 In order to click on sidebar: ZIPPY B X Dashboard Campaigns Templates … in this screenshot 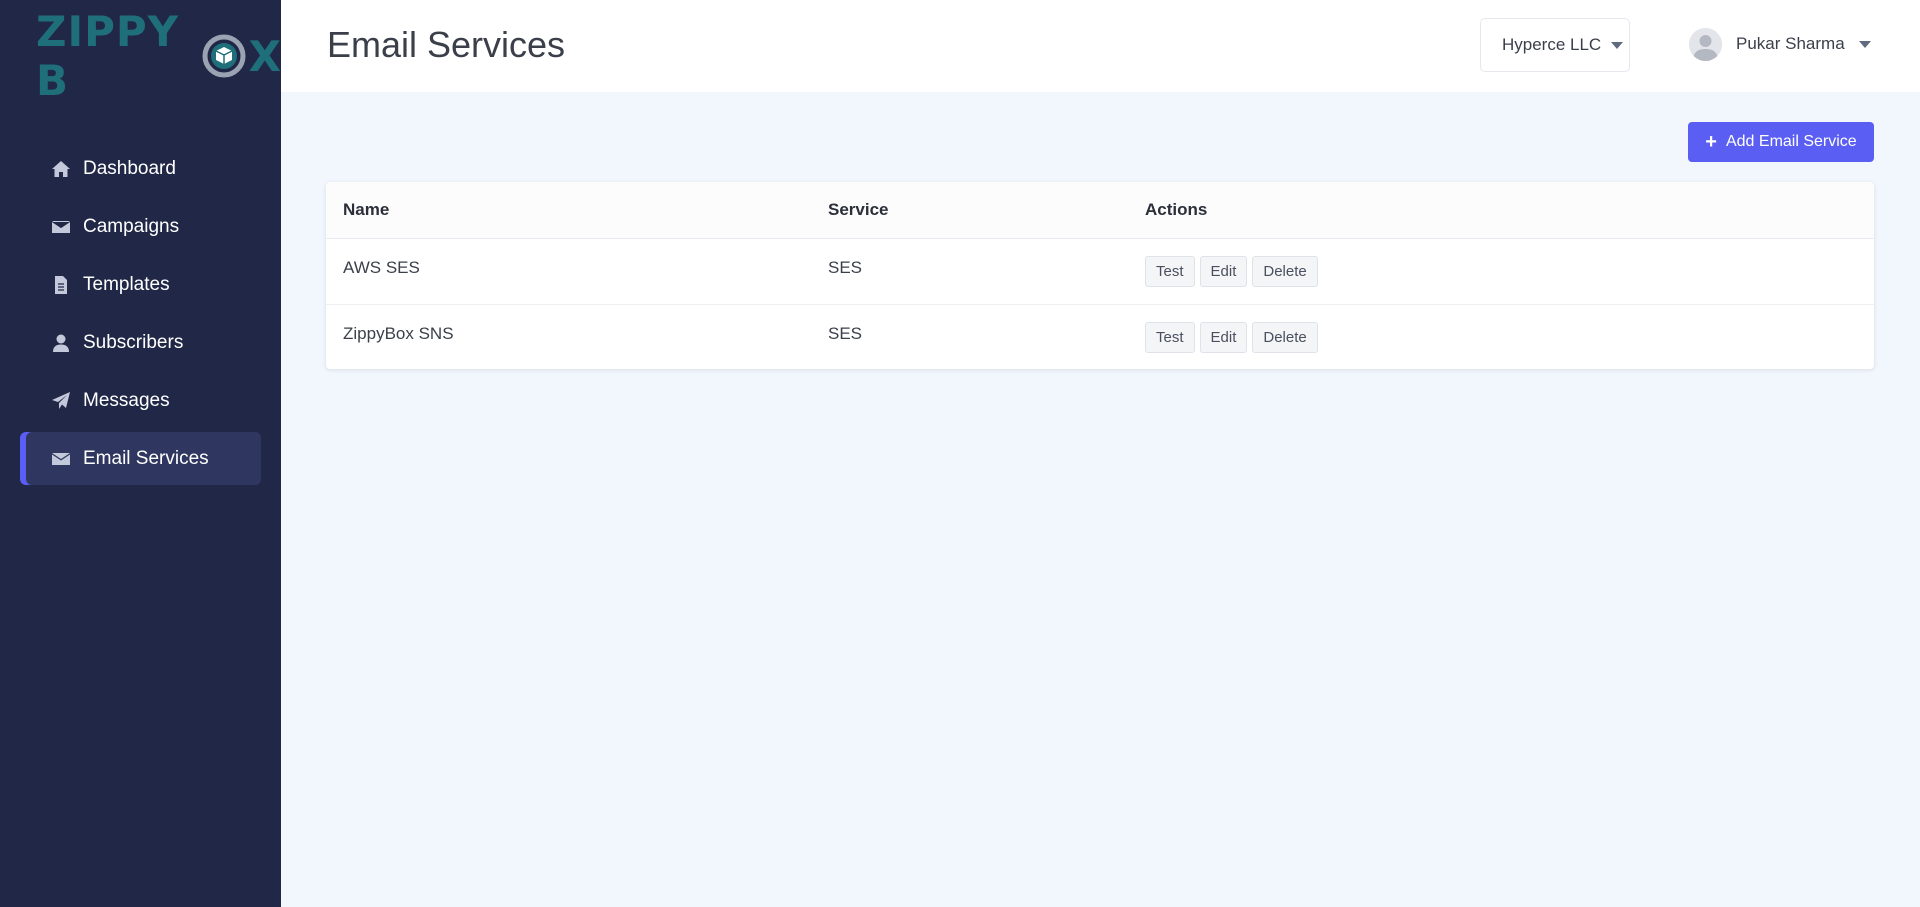, I will do `click(140, 453)`.